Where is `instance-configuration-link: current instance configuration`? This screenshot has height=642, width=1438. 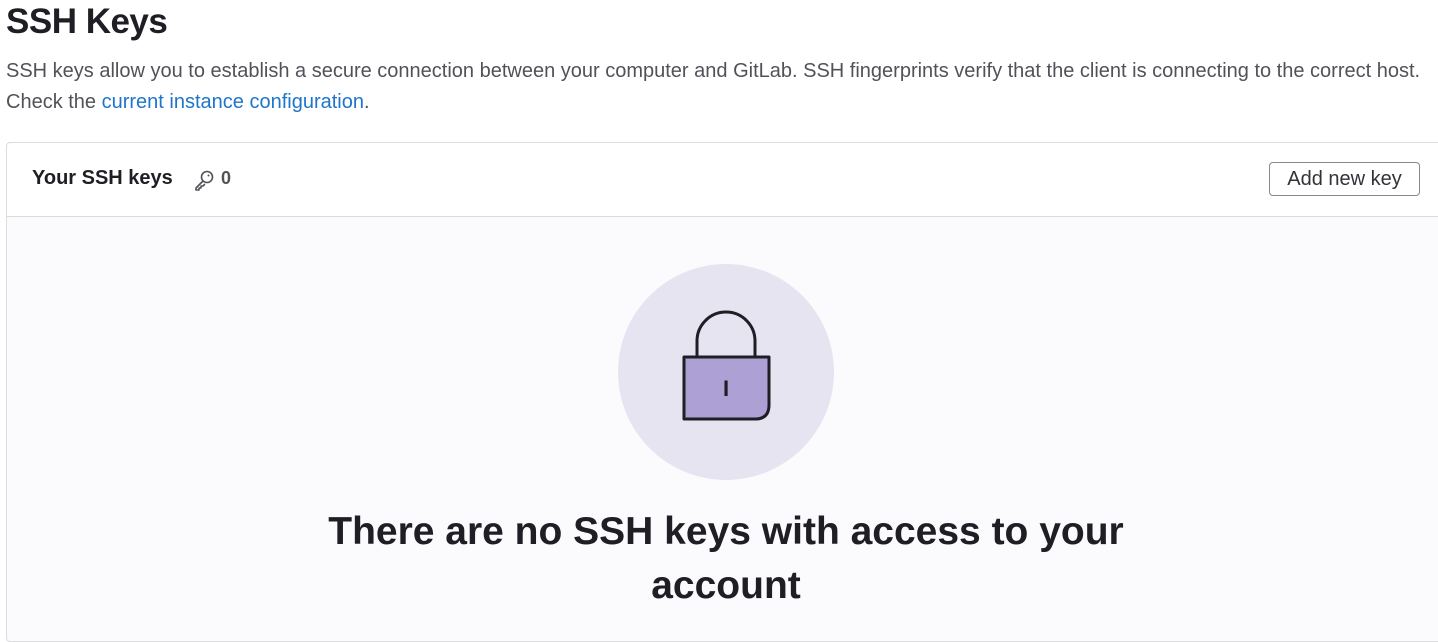
instance-configuration-link: current instance configuration is located at coordinates (233, 102).